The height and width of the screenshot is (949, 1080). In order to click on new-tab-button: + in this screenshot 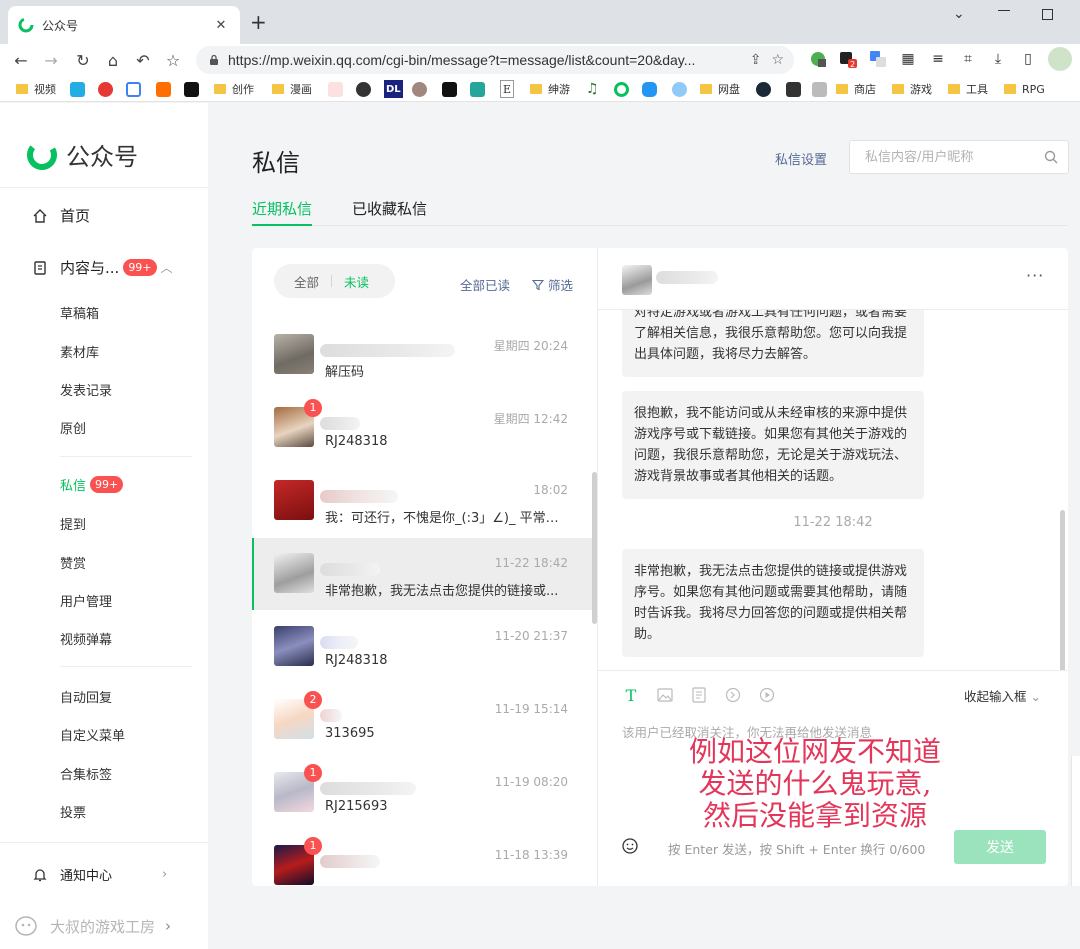, I will do `click(258, 22)`.